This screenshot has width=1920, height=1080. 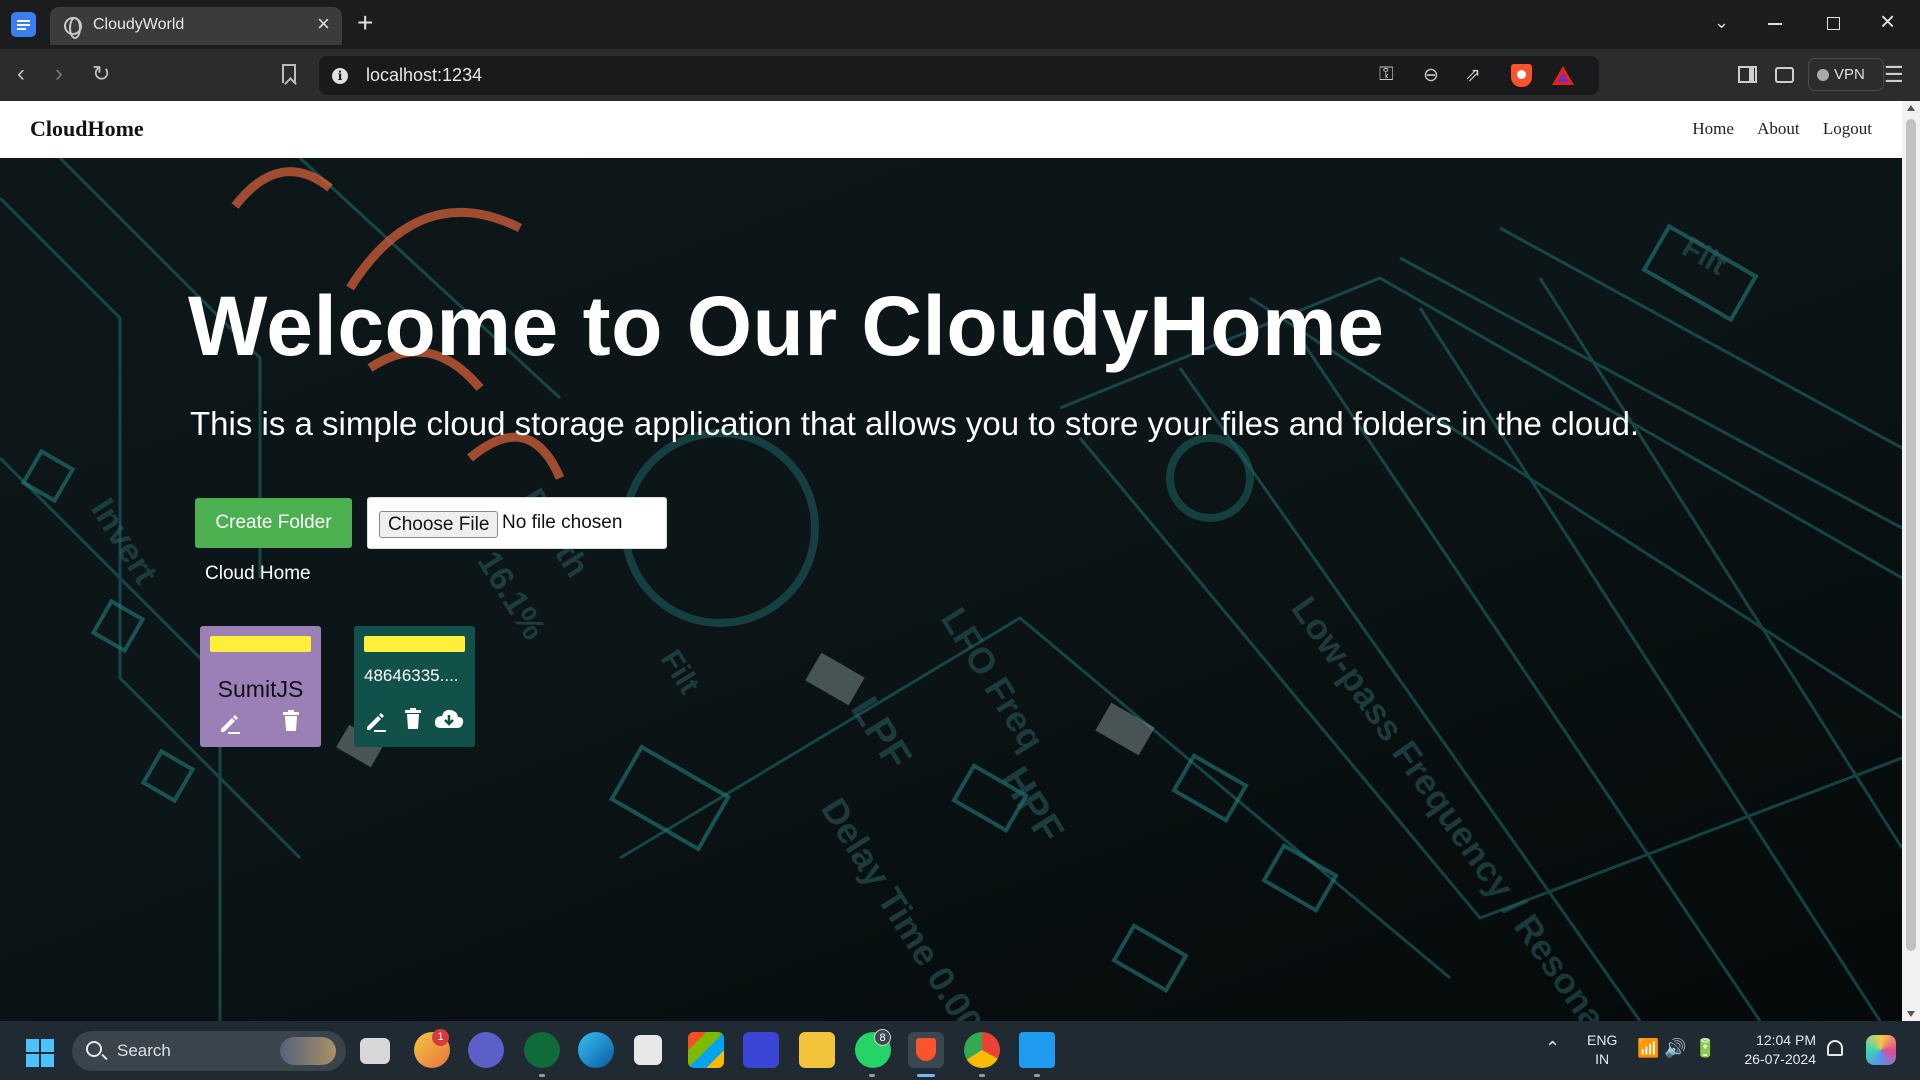 I want to click on system-clock: 12:04 PM 26-07-2024, so click(x=1777, y=1050).